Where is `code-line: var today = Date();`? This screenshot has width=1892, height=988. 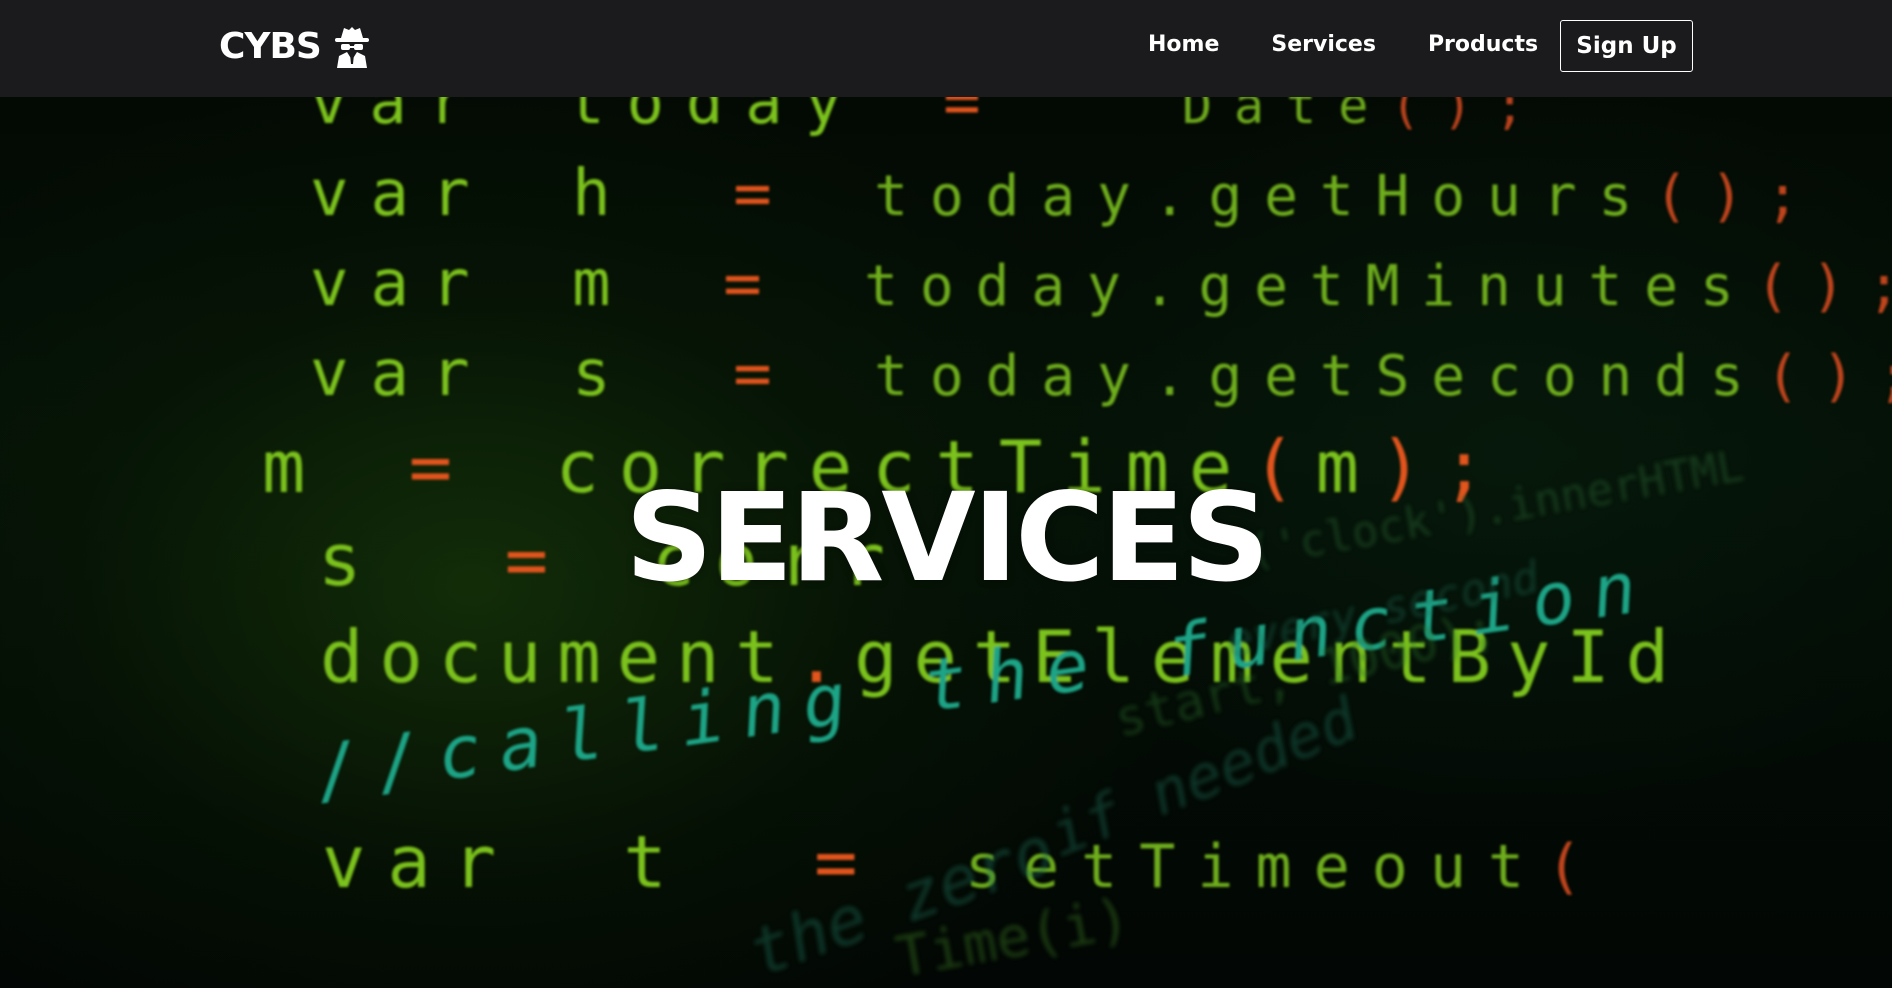
code-line: var today = Date(); is located at coordinates (928, 117).